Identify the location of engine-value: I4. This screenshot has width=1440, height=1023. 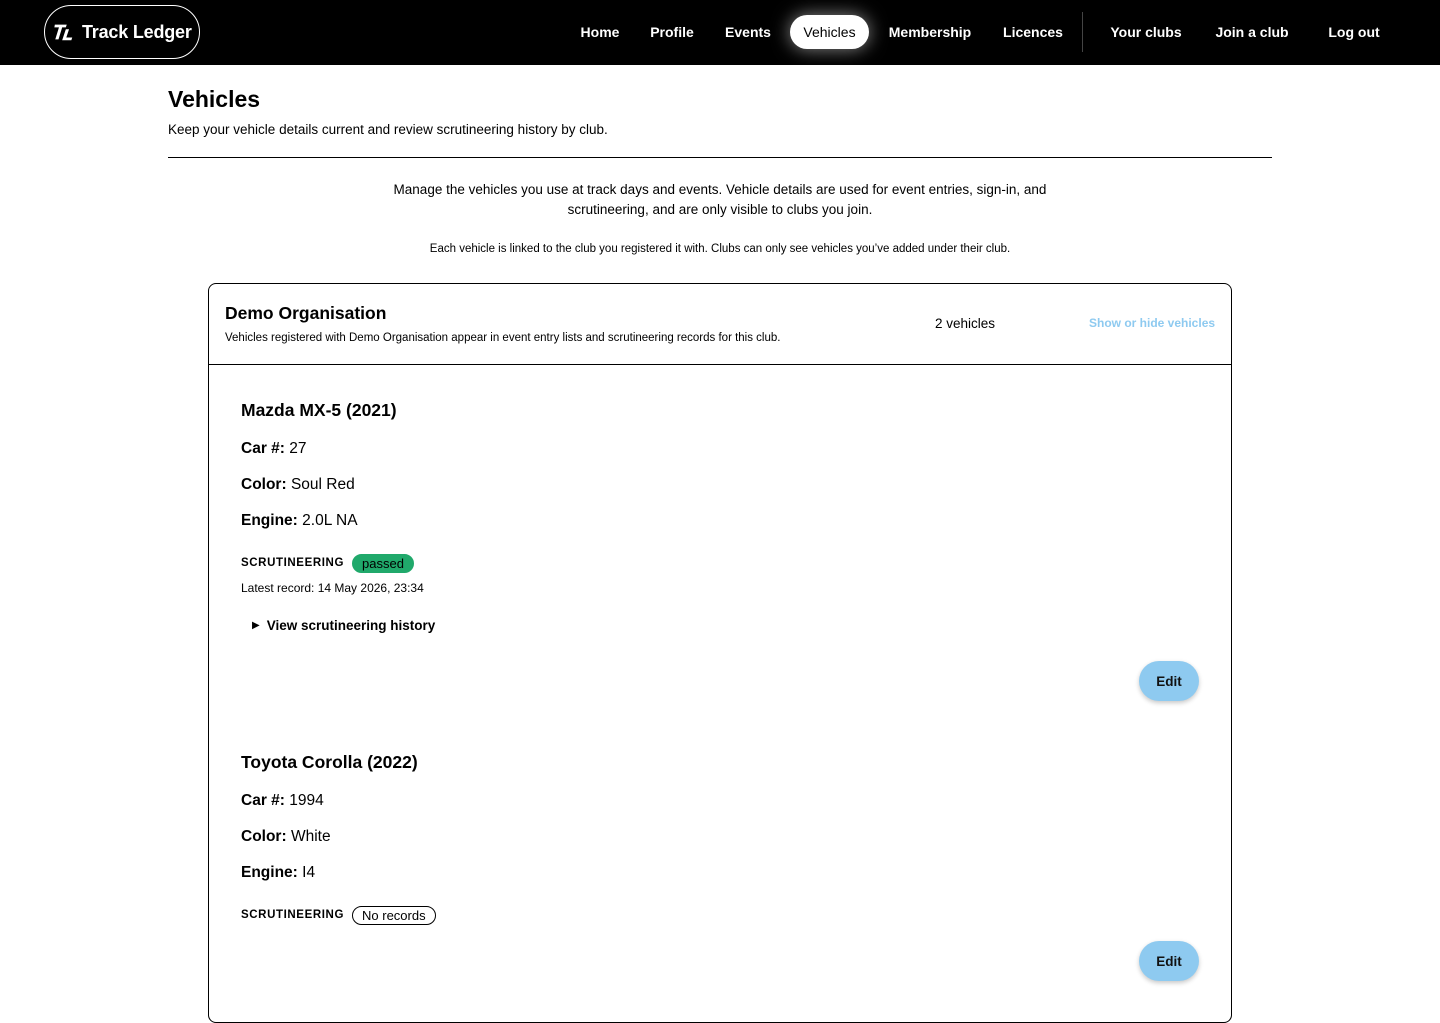
(309, 872).